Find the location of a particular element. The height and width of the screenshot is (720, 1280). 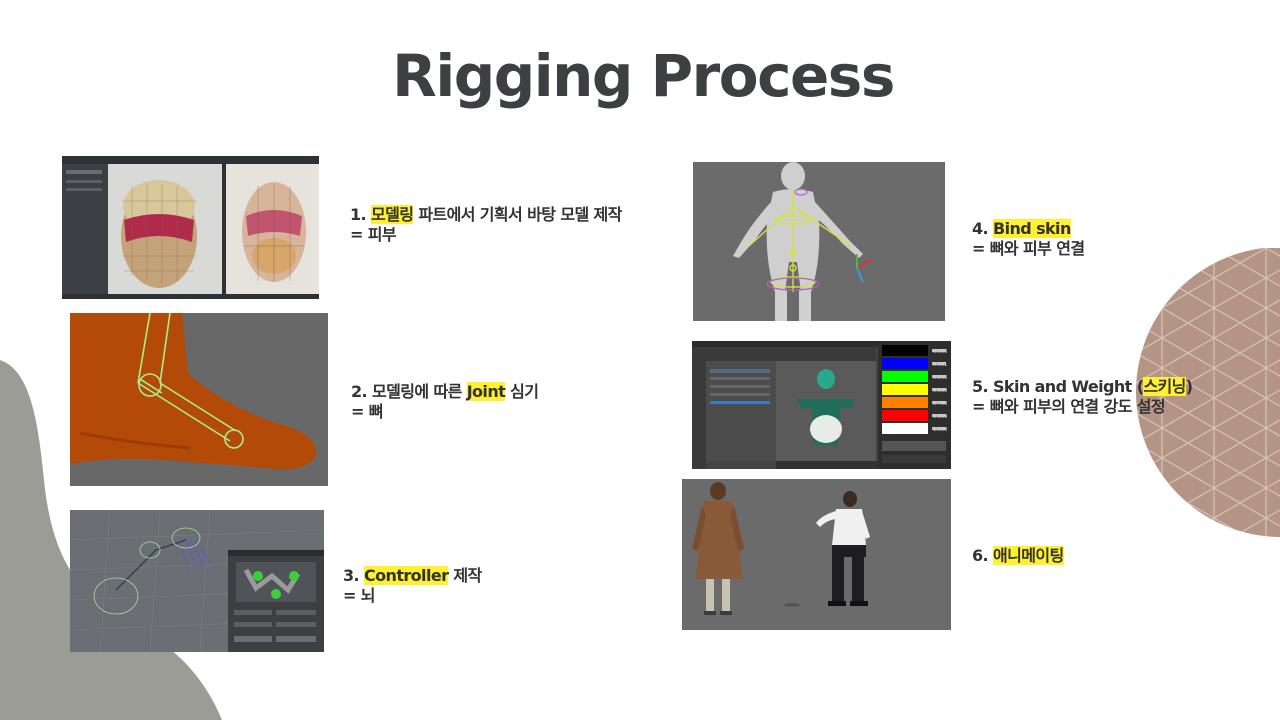

modeling-screenshot is located at coordinates (190, 227).